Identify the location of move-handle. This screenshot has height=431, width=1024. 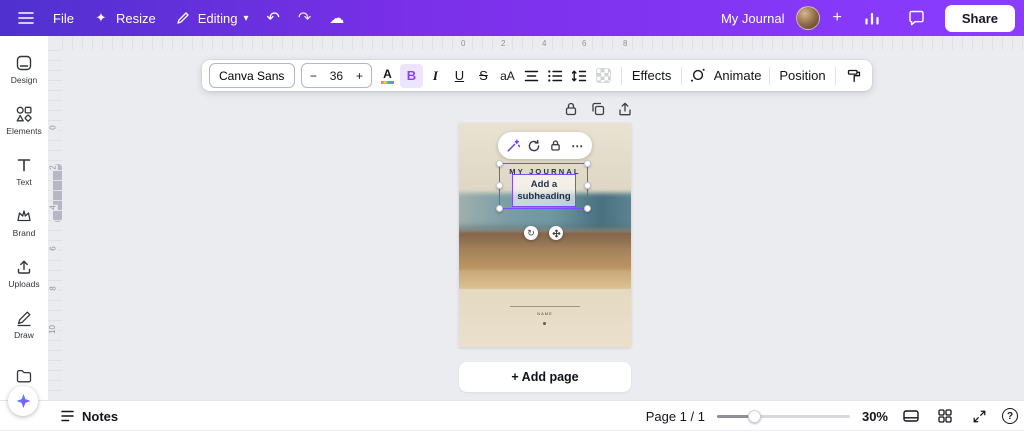
(556, 233).